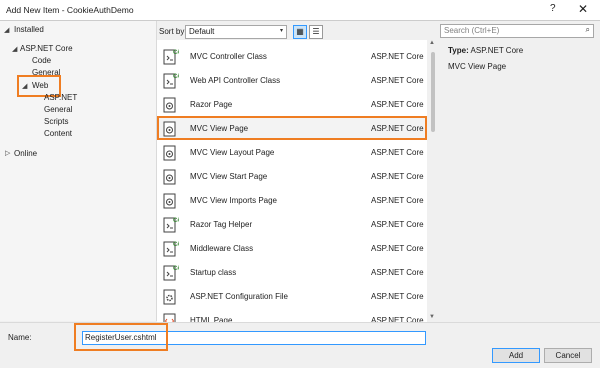 This screenshot has height=368, width=600. I want to click on list-item: MVC View Layout Page ASP.NET Core, so click(292, 152).